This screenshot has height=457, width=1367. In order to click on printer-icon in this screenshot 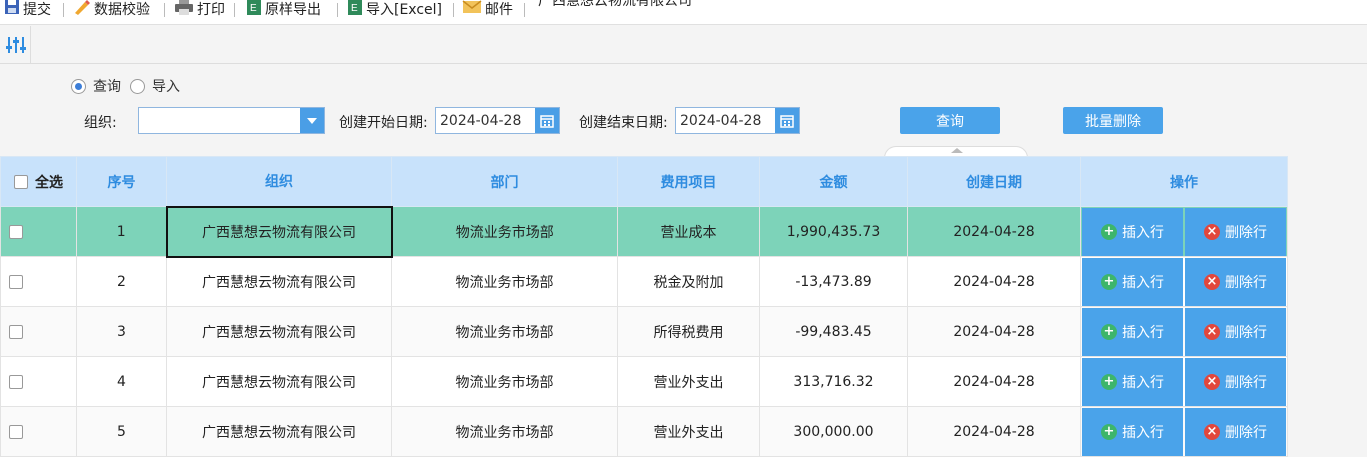, I will do `click(184, 9)`.